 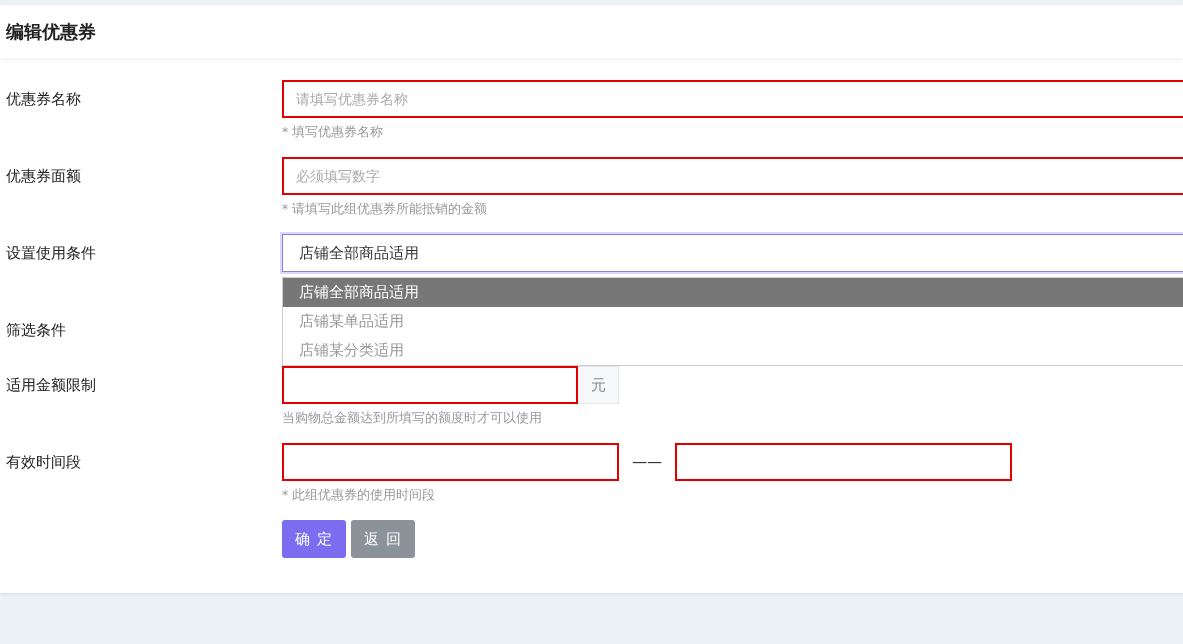 What do you see at coordinates (43, 462) in the screenshot?
I see `field-label: 有效时间段` at bounding box center [43, 462].